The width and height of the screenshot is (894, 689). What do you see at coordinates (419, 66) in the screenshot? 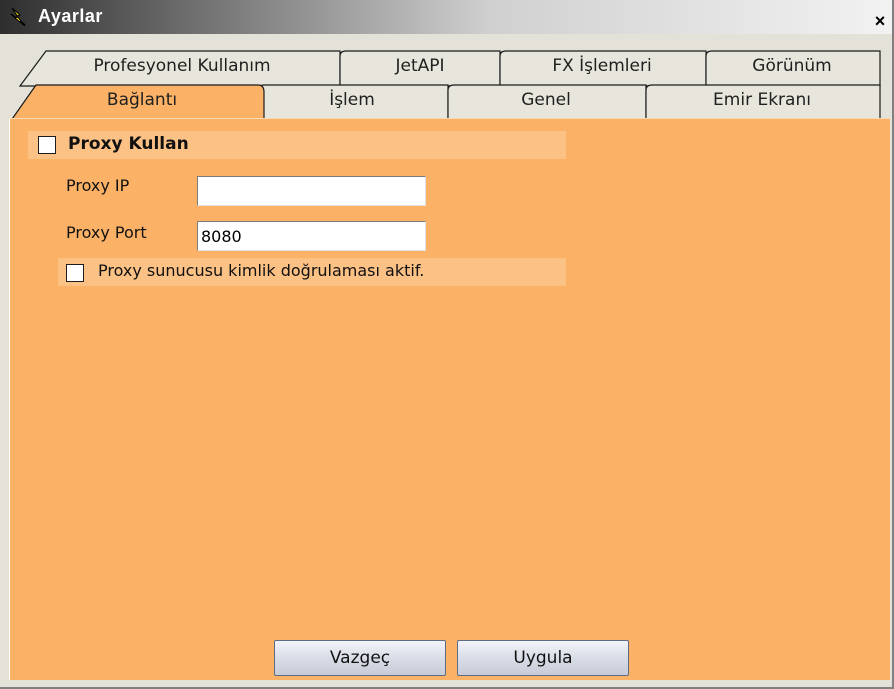
I see `tab-jetapi: JetAPI` at bounding box center [419, 66].